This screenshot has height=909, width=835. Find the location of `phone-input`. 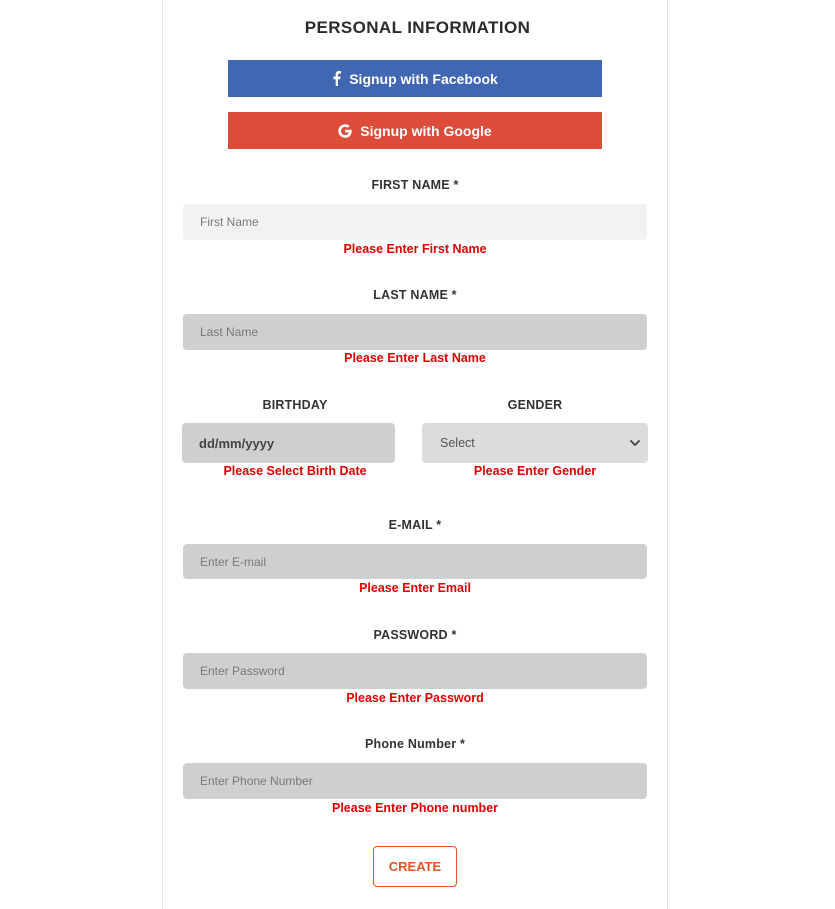

phone-input is located at coordinates (415, 781).